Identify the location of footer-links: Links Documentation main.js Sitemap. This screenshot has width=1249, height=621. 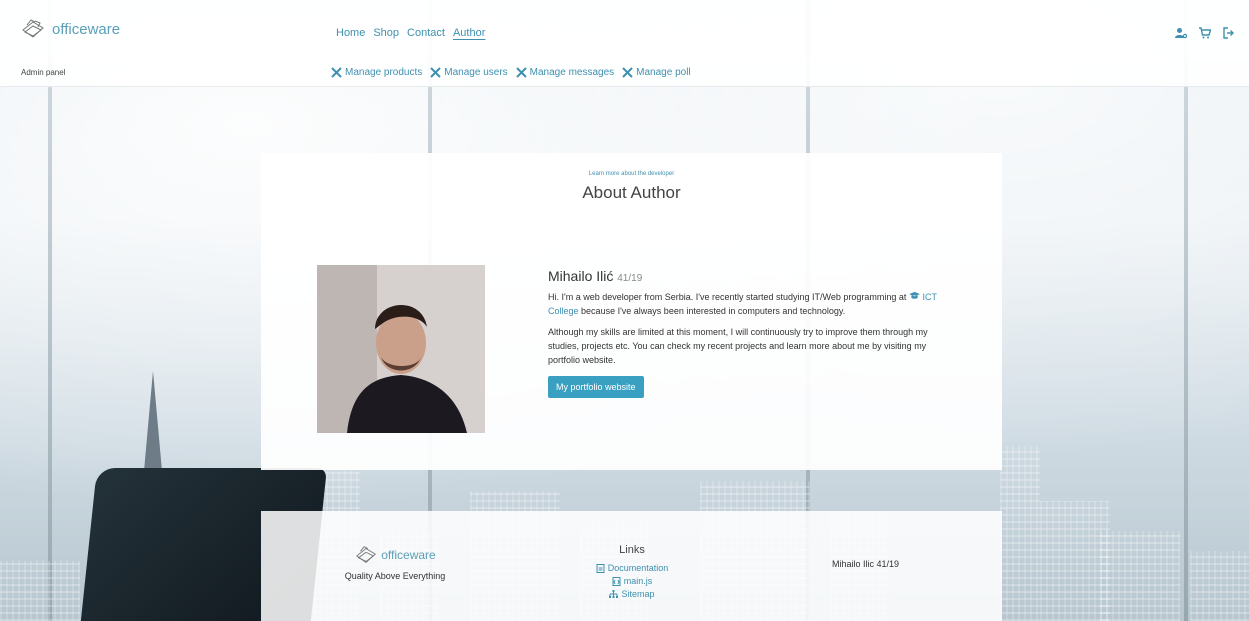
(632, 572).